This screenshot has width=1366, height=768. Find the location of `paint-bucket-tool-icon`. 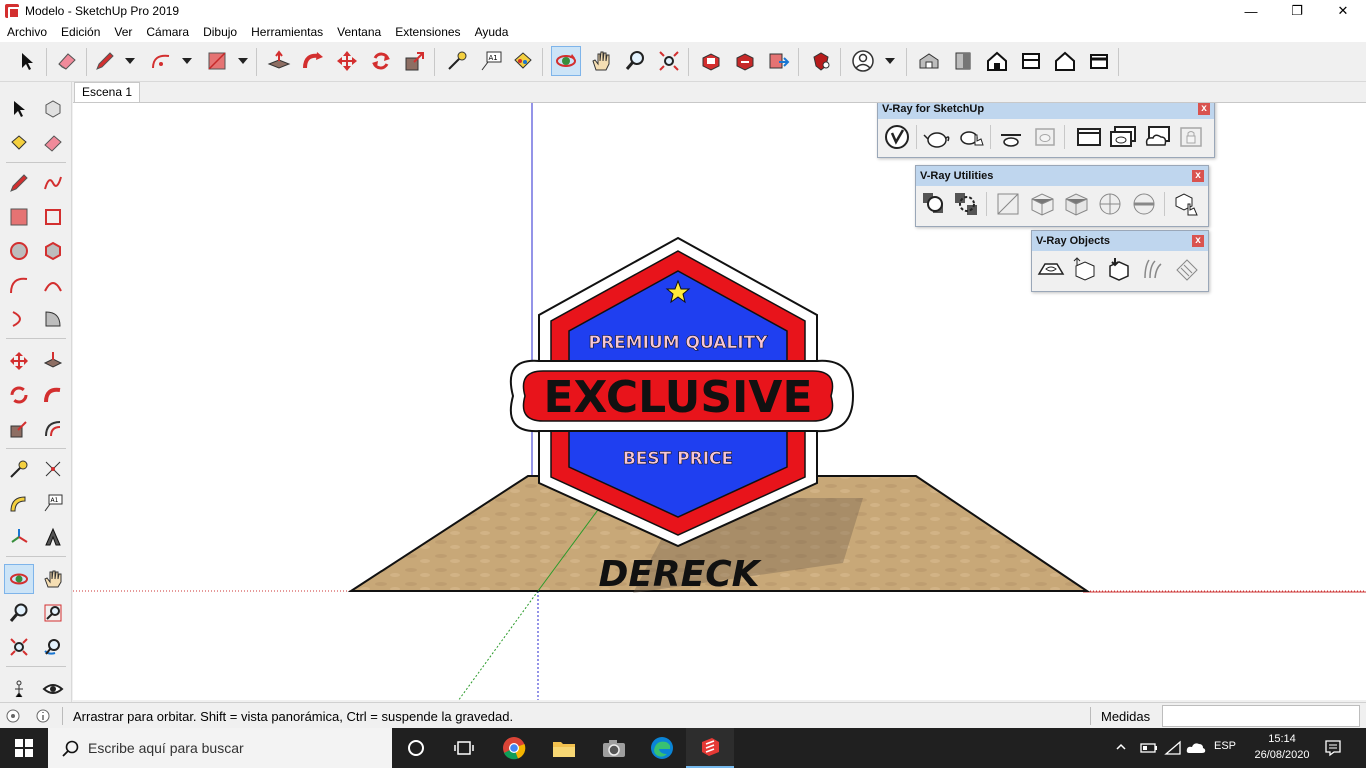

paint-bucket-tool-icon is located at coordinates (523, 61).